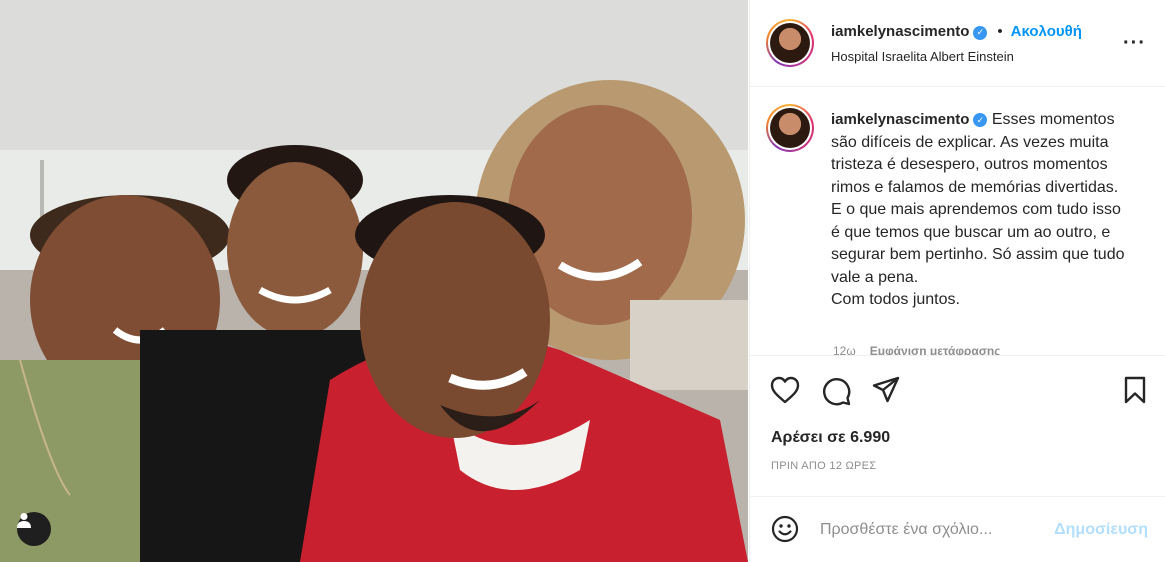  Describe the element at coordinates (900, 31) in the screenshot. I see `username-link: iamkelynascimento` at that location.